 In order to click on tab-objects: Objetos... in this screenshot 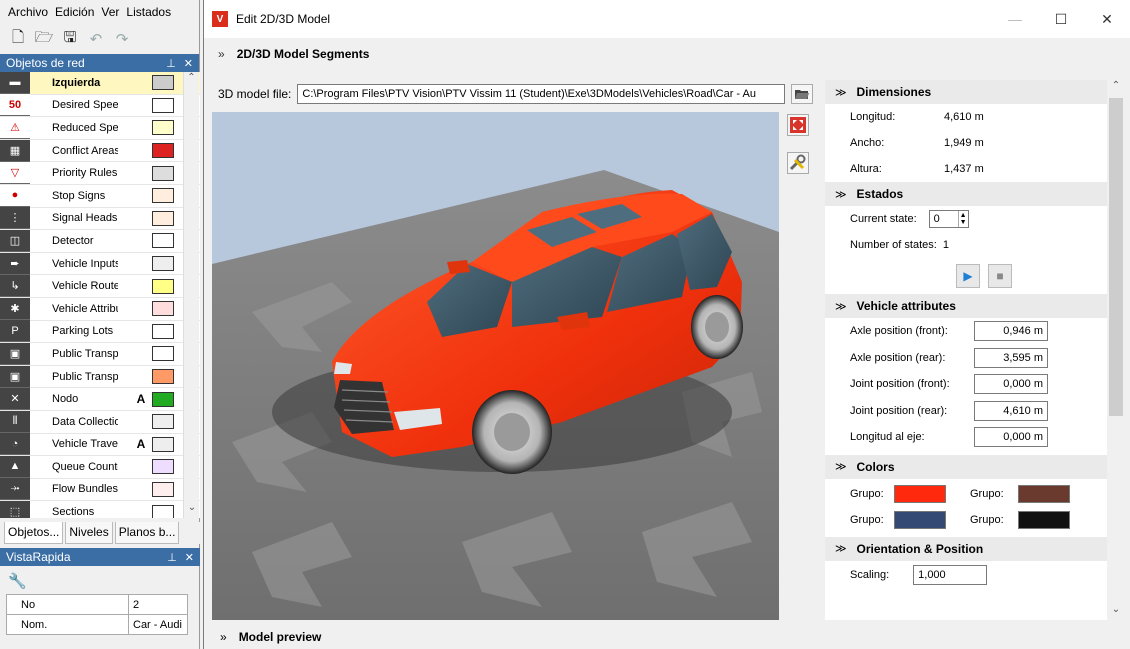, I will do `click(34, 533)`.